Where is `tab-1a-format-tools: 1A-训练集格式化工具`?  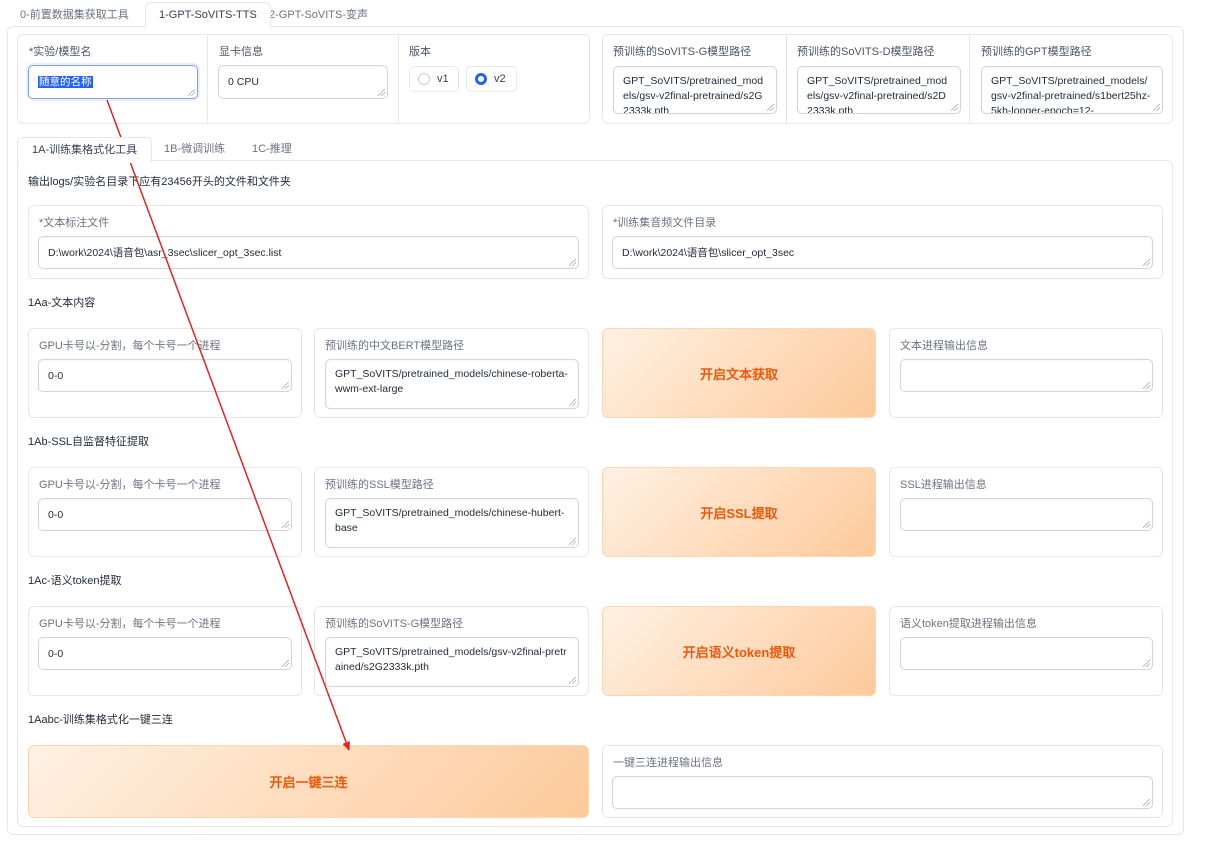
tab-1a-format-tools: 1A-训练集格式化工具 is located at coordinates (85, 150).